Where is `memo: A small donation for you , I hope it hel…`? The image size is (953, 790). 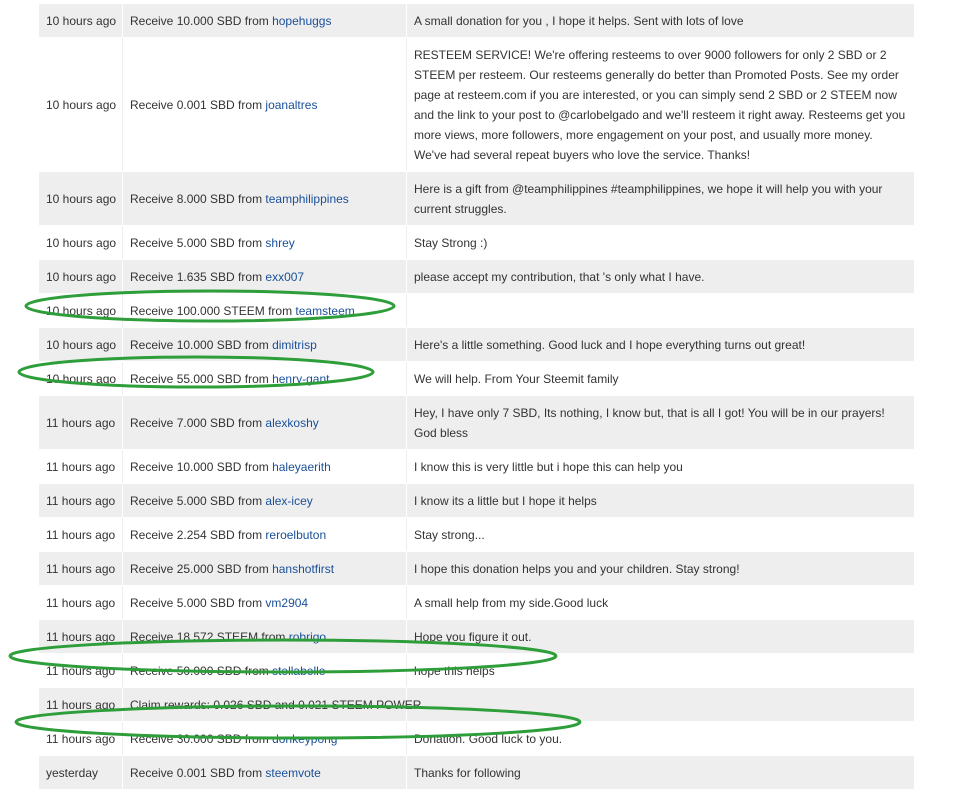
memo: A small donation for you , I hope it hel… is located at coordinates (660, 20).